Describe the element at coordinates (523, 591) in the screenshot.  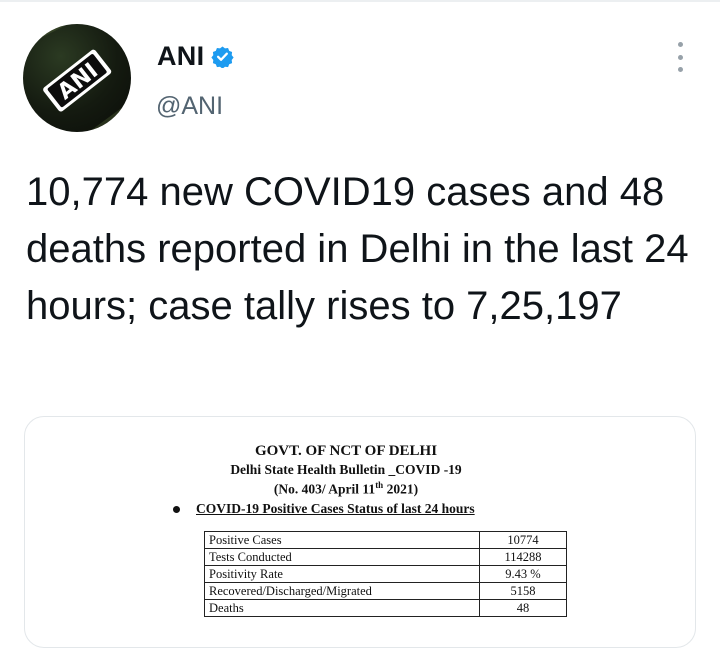
I see `row-value: 5158` at that location.